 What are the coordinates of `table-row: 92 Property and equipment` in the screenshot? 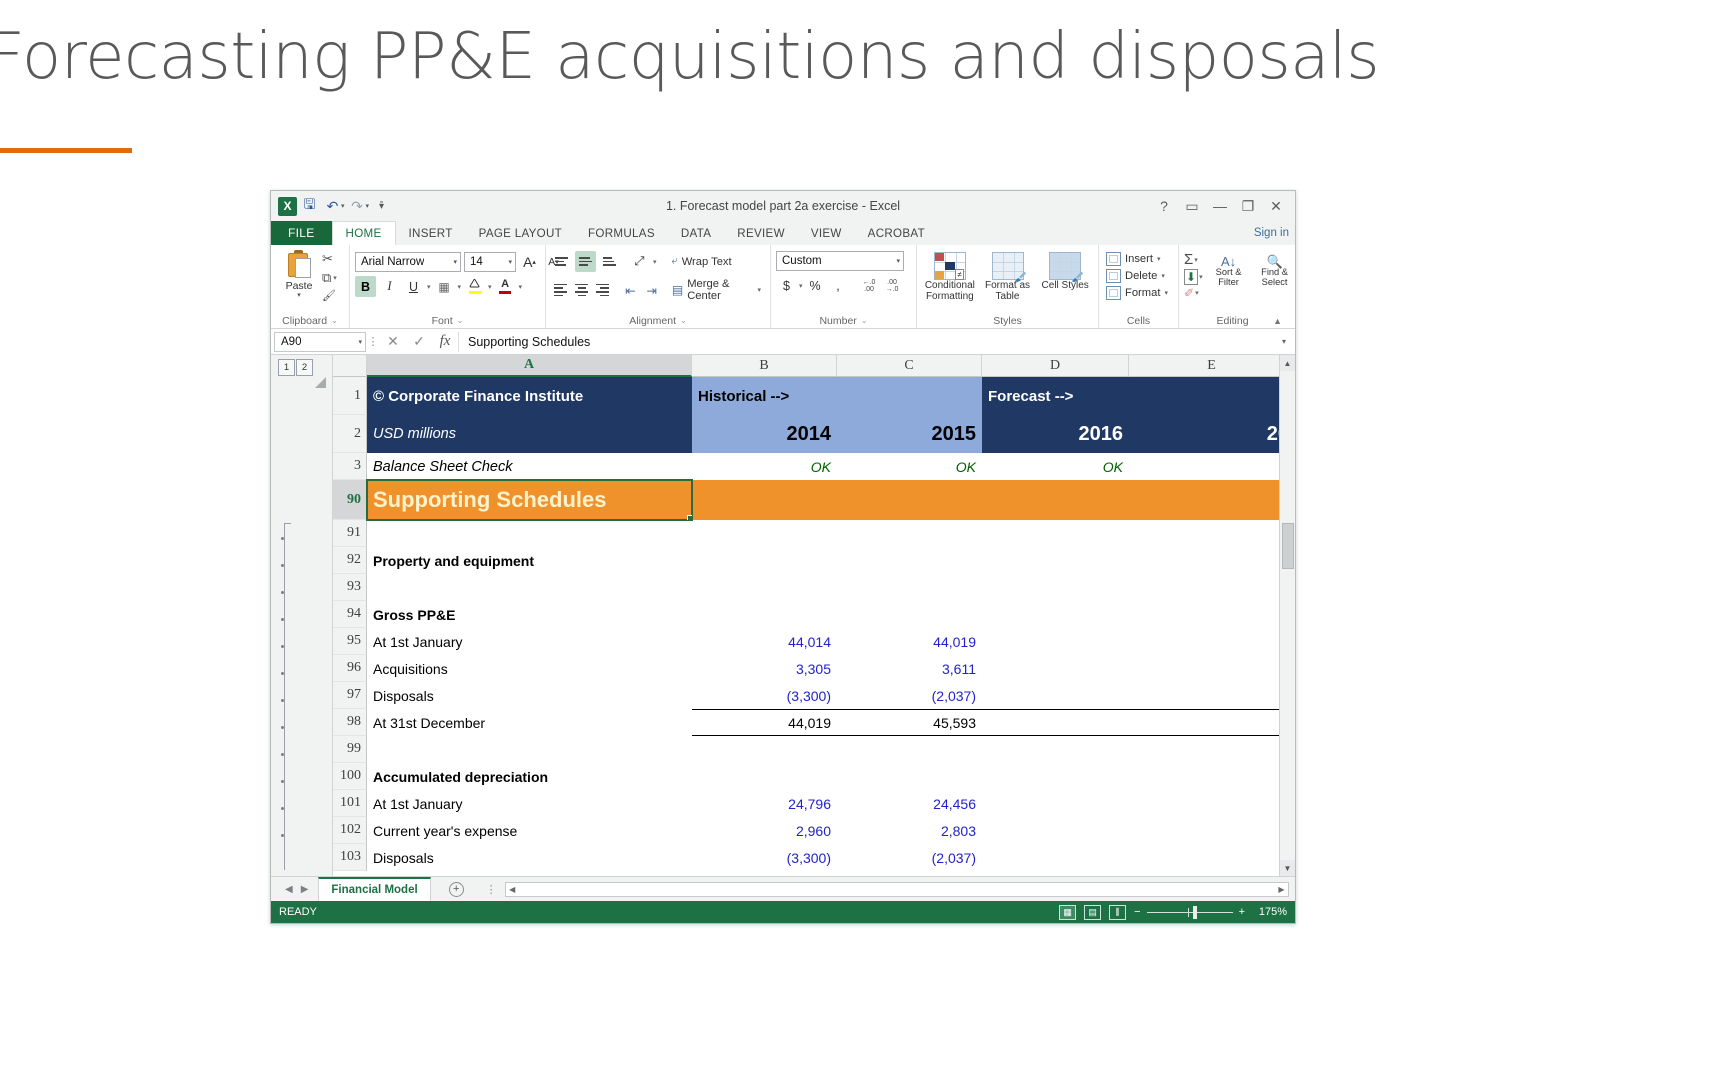 It's located at (814, 560).